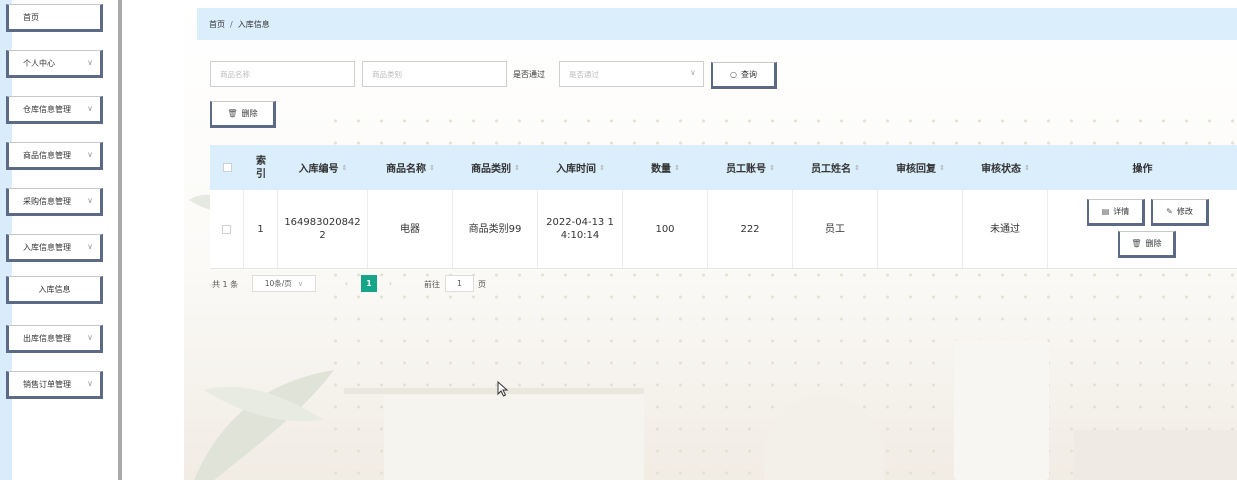  What do you see at coordinates (580, 167) in the screenshot?
I see `header-time: 入库时间 ⇕` at bounding box center [580, 167].